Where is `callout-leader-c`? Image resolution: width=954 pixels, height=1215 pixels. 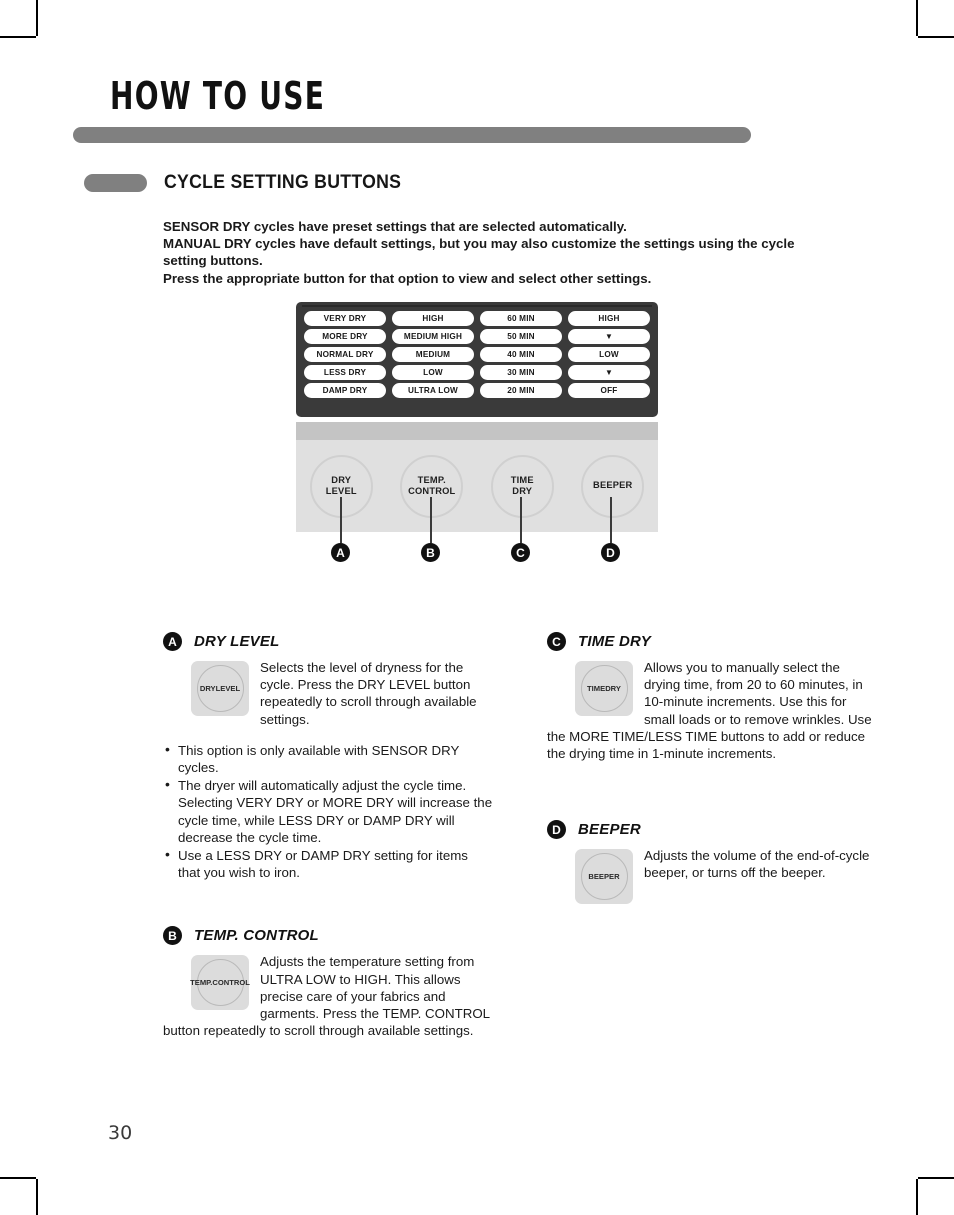 callout-leader-c is located at coordinates (521, 520).